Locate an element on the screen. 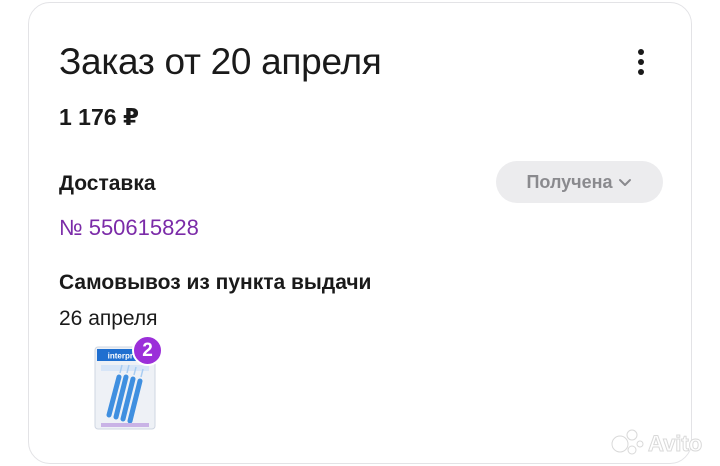 The width and height of the screenshot is (720, 466). order-title: Заказ от 20 апреля is located at coordinates (220, 61).